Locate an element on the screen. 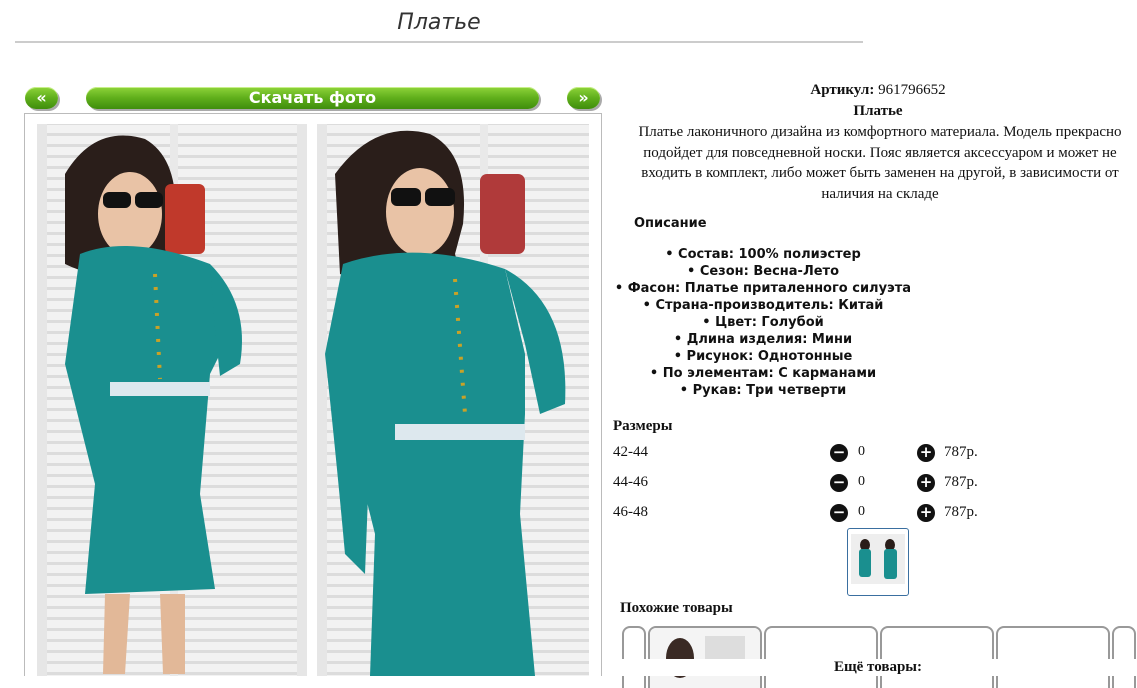 The width and height of the screenshot is (1137, 688). sku-line: Артикул: 961796652 is located at coordinates (875, 90).